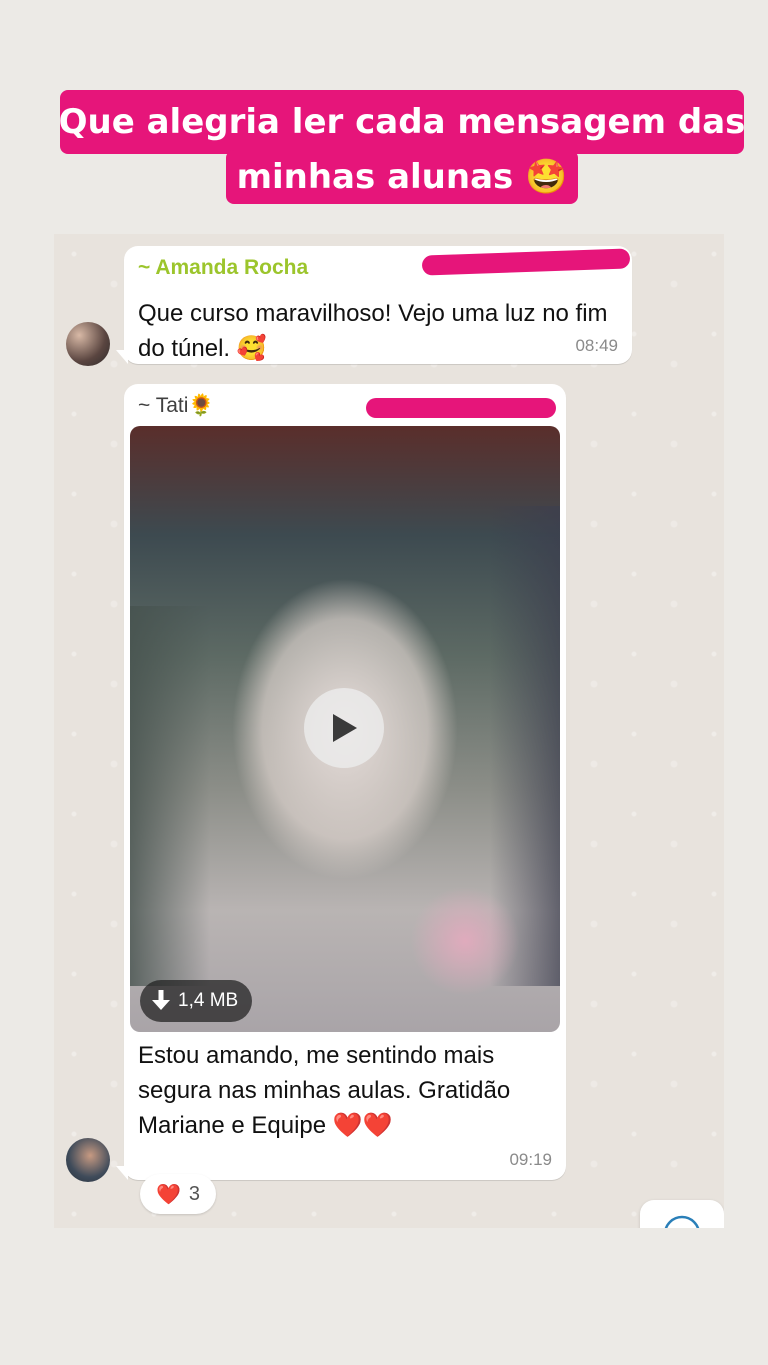  Describe the element at coordinates (194, 1193) in the screenshot. I see `reaction-count: 3` at that location.